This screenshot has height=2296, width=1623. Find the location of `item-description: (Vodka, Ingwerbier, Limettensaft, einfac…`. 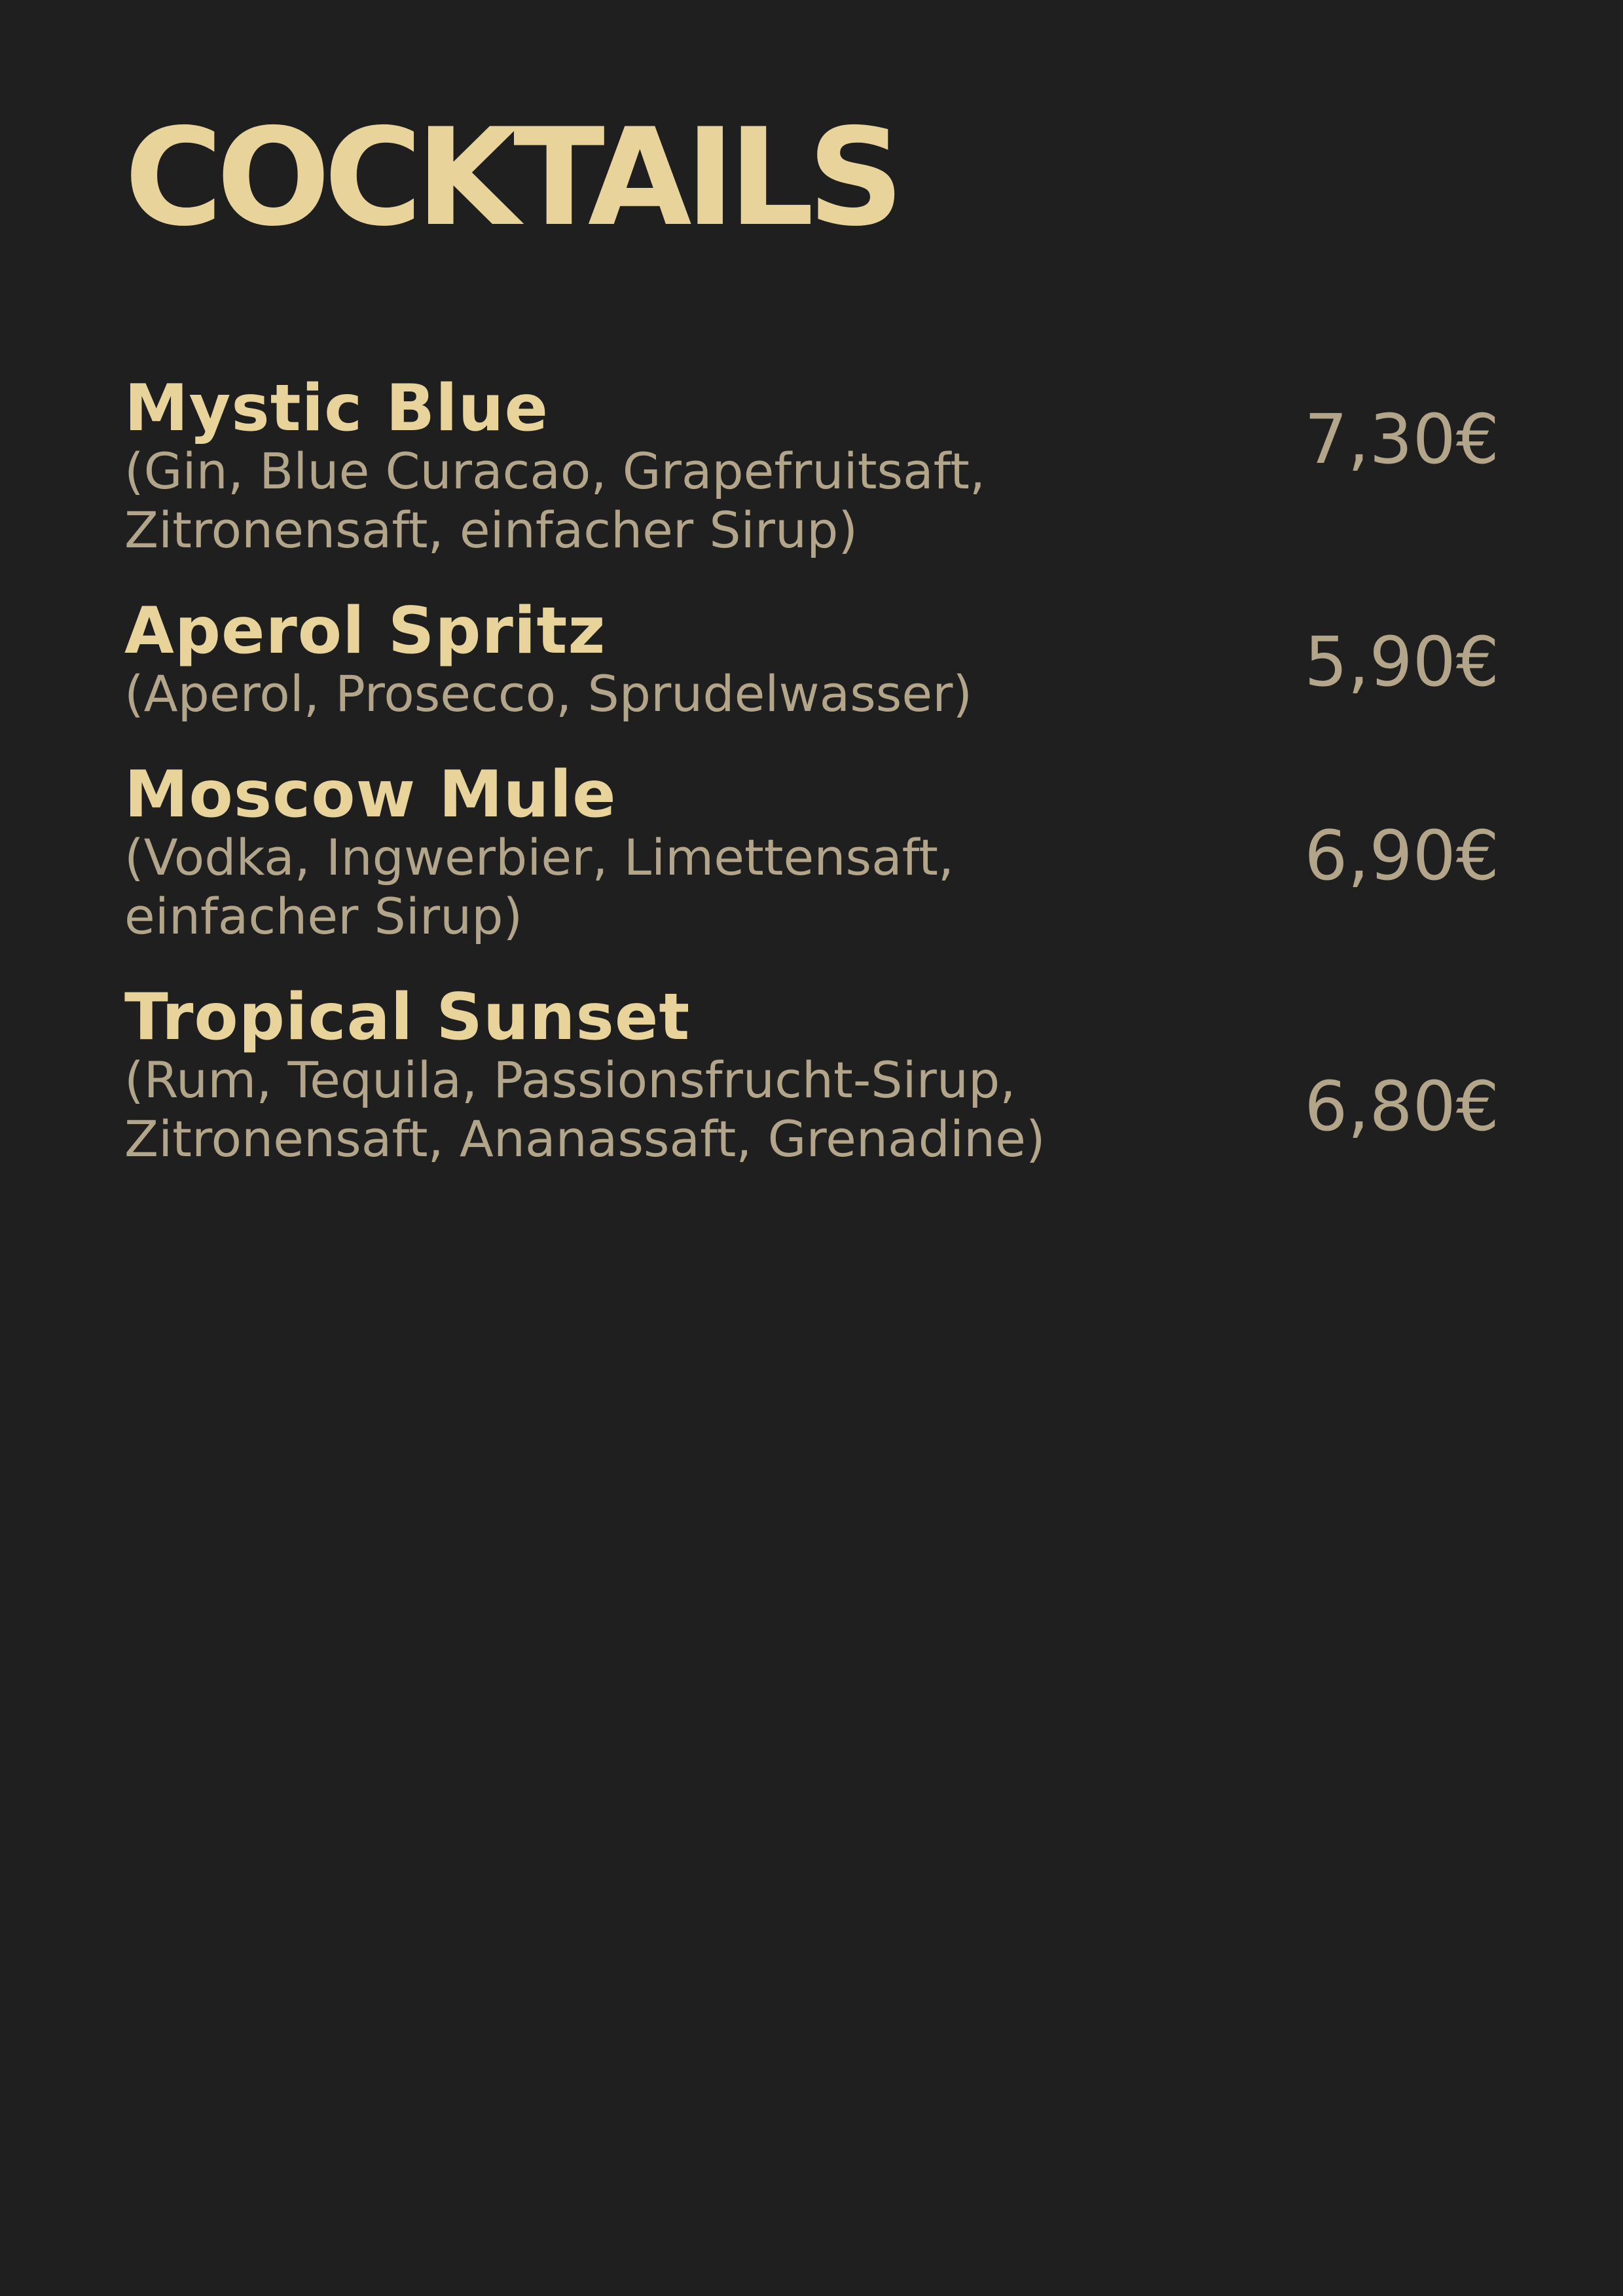

item-description: (Vodka, Ingwerbier, Limettensaft, einfac… is located at coordinates (539, 886).